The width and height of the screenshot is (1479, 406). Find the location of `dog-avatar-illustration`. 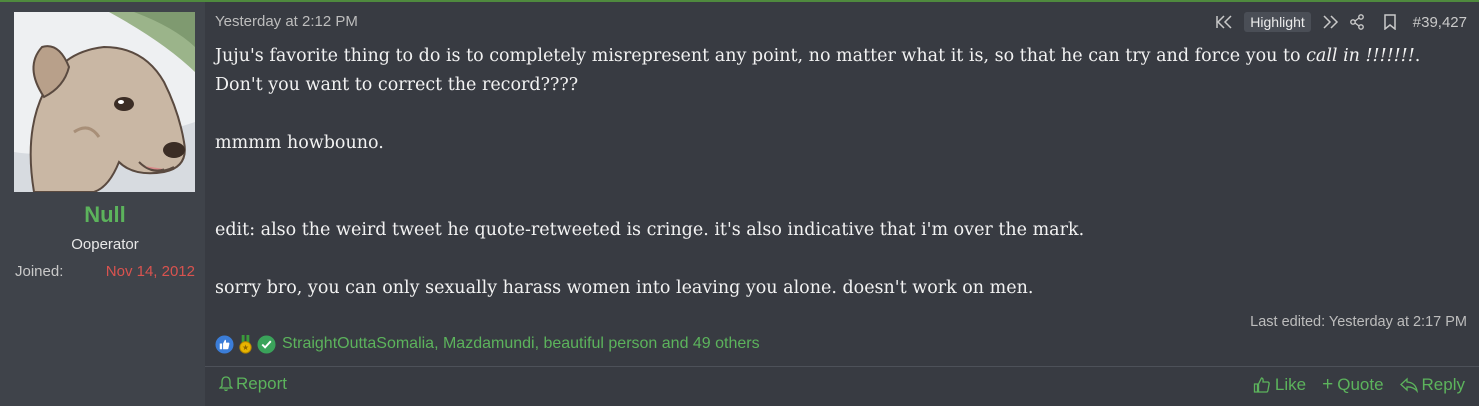

dog-avatar-illustration is located at coordinates (104, 102).